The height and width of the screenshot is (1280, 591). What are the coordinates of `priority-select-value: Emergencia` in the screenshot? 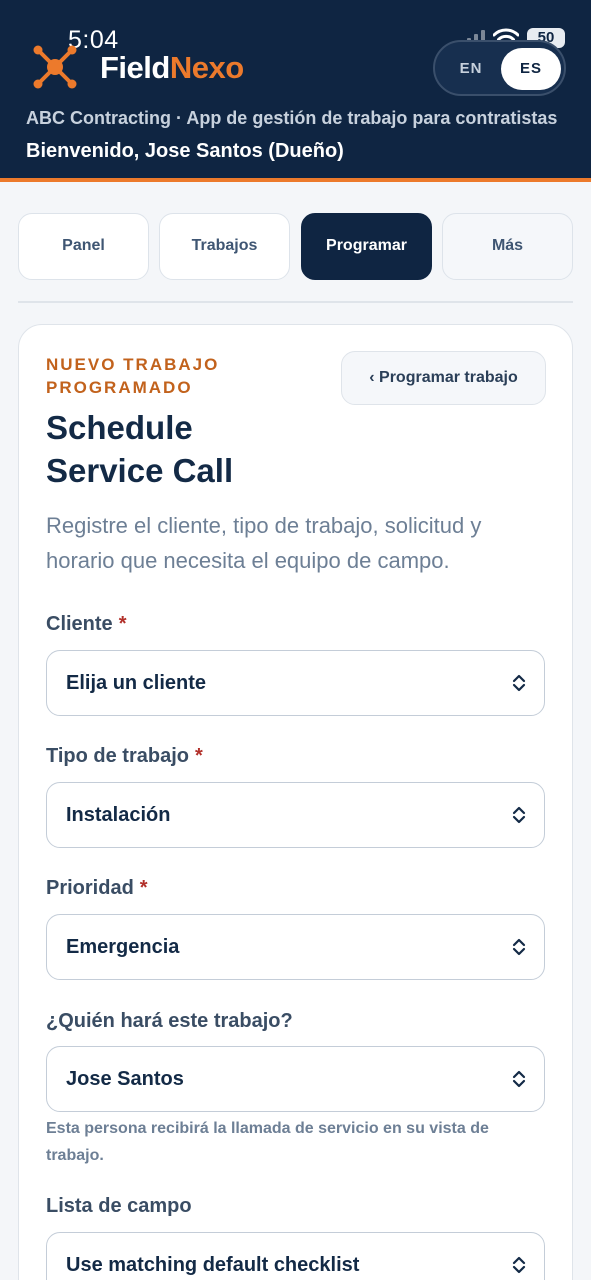 It's located at (123, 947).